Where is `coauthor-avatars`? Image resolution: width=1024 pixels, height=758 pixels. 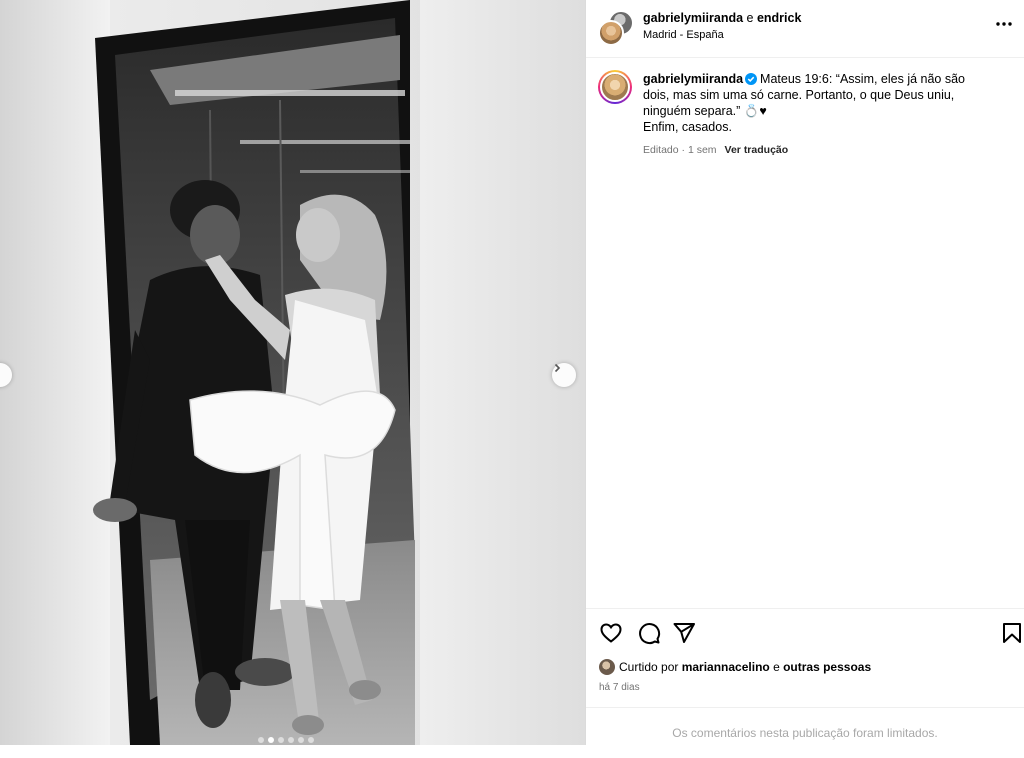 coauthor-avatars is located at coordinates (616, 28).